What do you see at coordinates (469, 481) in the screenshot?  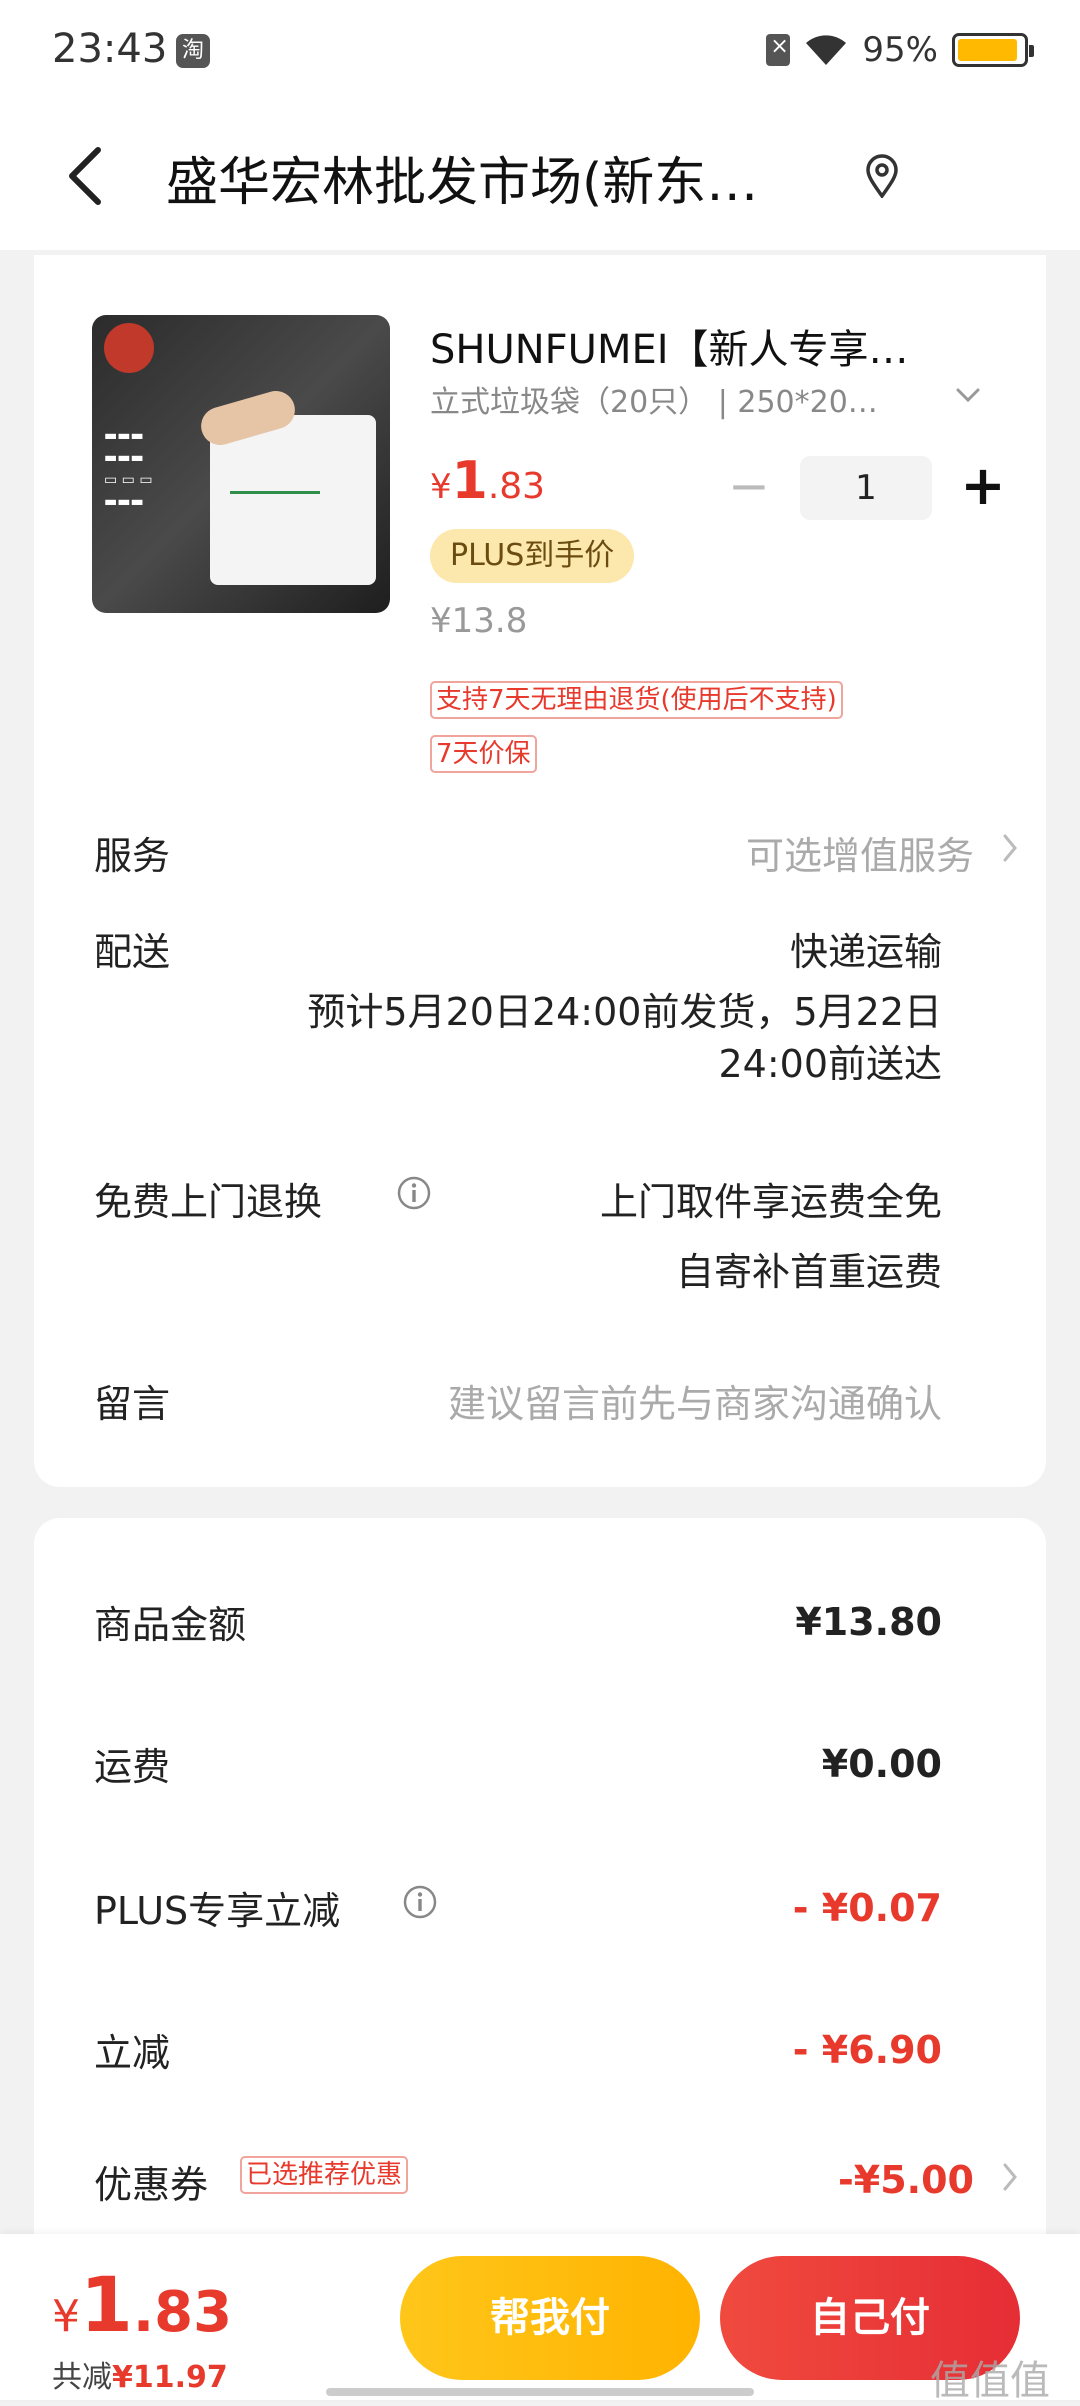 I see `price-integer: 1` at bounding box center [469, 481].